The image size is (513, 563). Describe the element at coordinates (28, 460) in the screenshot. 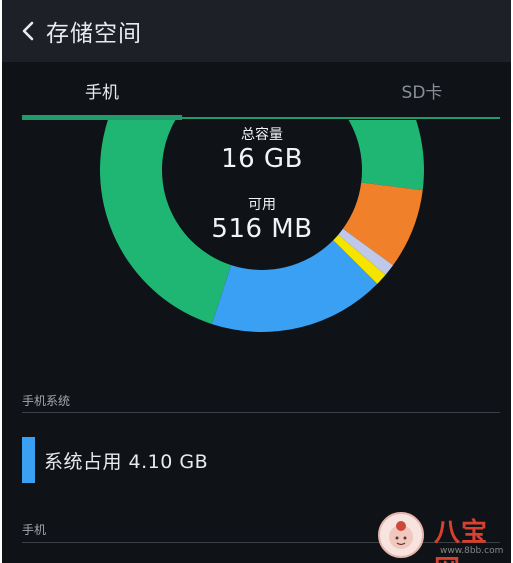

I see `legend-swatch` at that location.